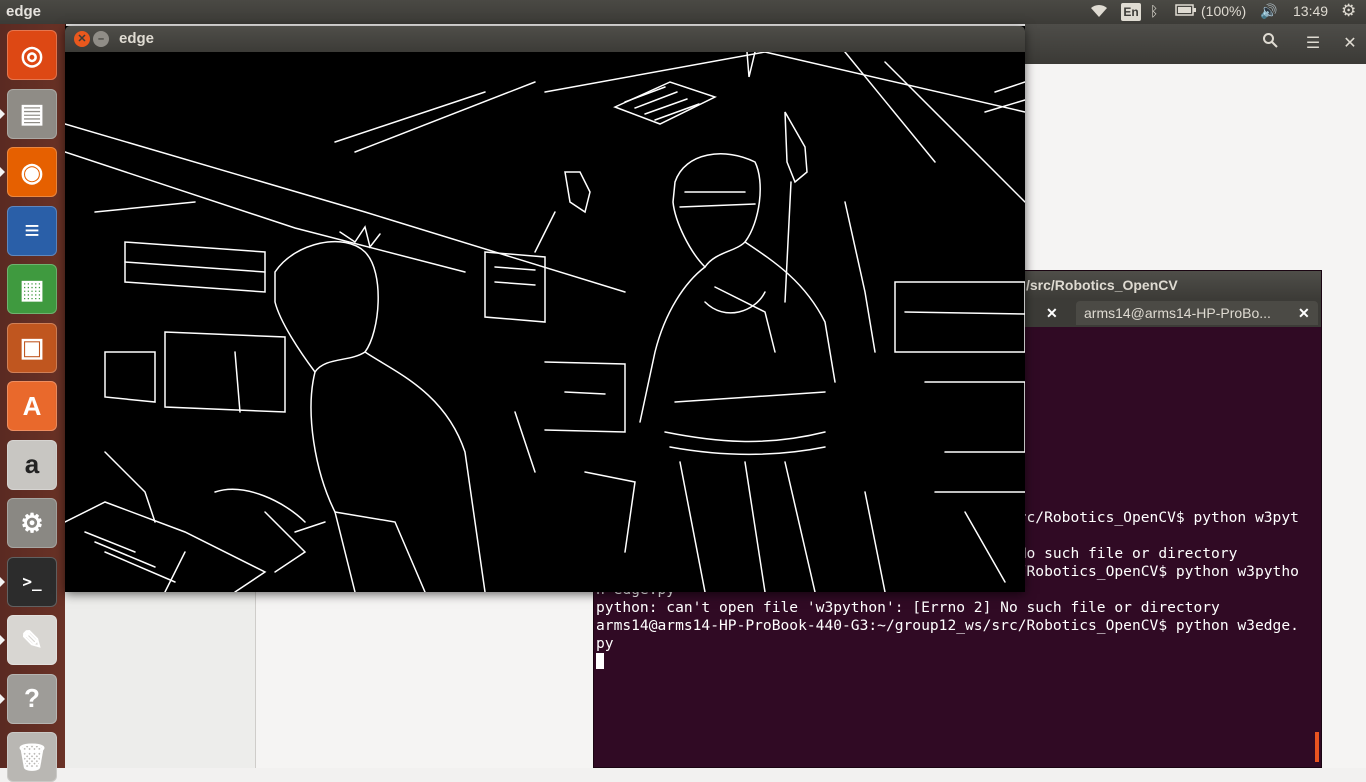 This screenshot has height=782, width=1366. What do you see at coordinates (956, 662) in the screenshot?
I see `terminal-cursor-line` at bounding box center [956, 662].